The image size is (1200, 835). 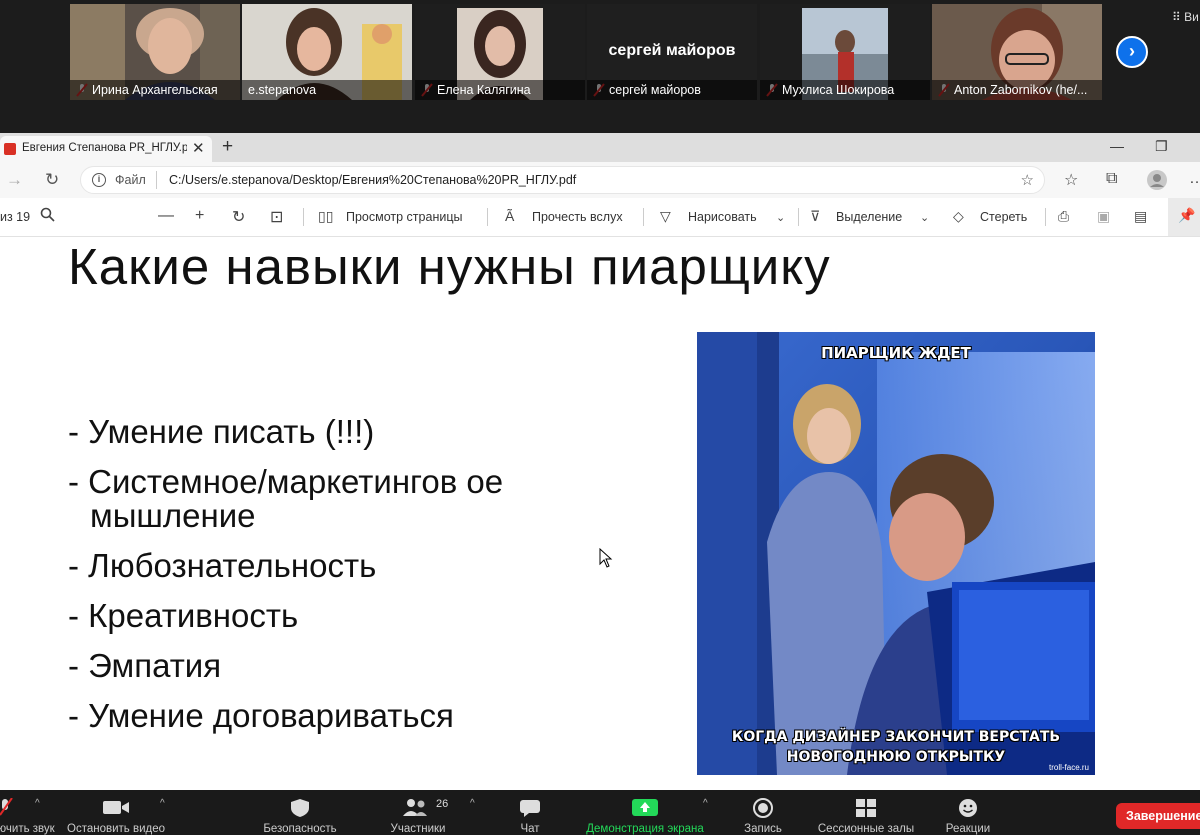 I want to click on view-mode-button: ⠿ Ви, so click(x=1185, y=17).